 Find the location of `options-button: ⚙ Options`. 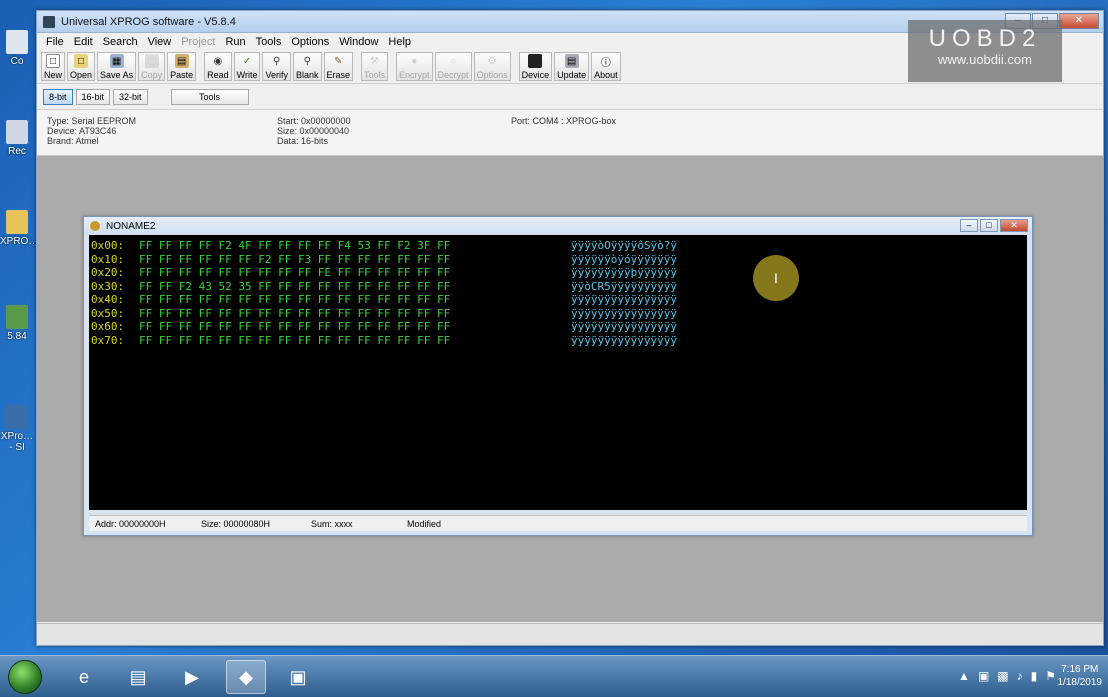

options-button: ⚙ Options is located at coordinates (492, 66).